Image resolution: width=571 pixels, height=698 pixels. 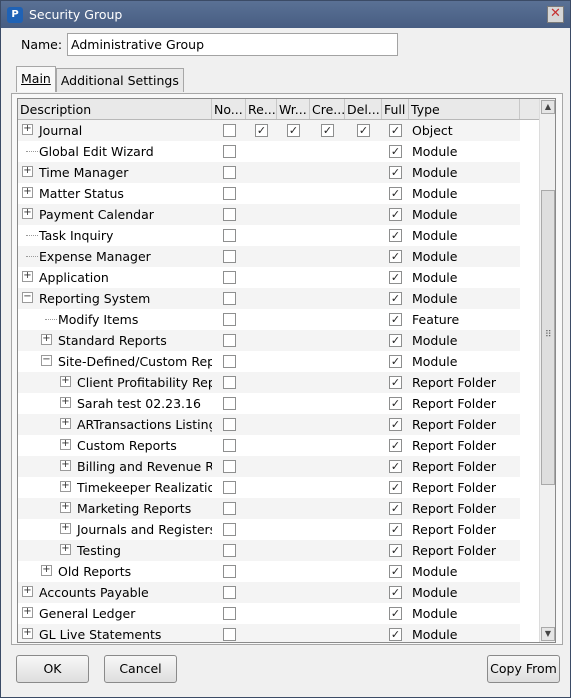 What do you see at coordinates (279, 151) in the screenshot?
I see `grid-row: Global Edit Wizard Module` at bounding box center [279, 151].